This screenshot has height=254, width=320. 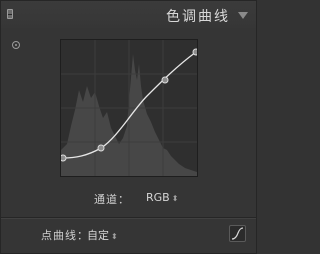 What do you see at coordinates (198, 17) in the screenshot?
I see `panel-title: 色调曲线` at bounding box center [198, 17].